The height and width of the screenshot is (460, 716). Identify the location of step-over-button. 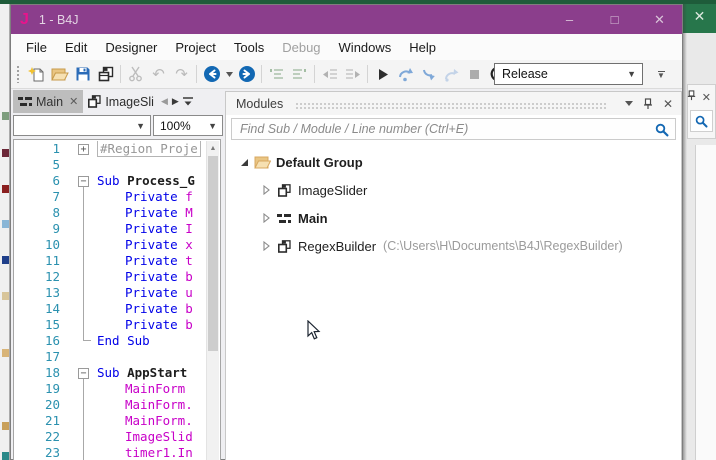
(405, 74).